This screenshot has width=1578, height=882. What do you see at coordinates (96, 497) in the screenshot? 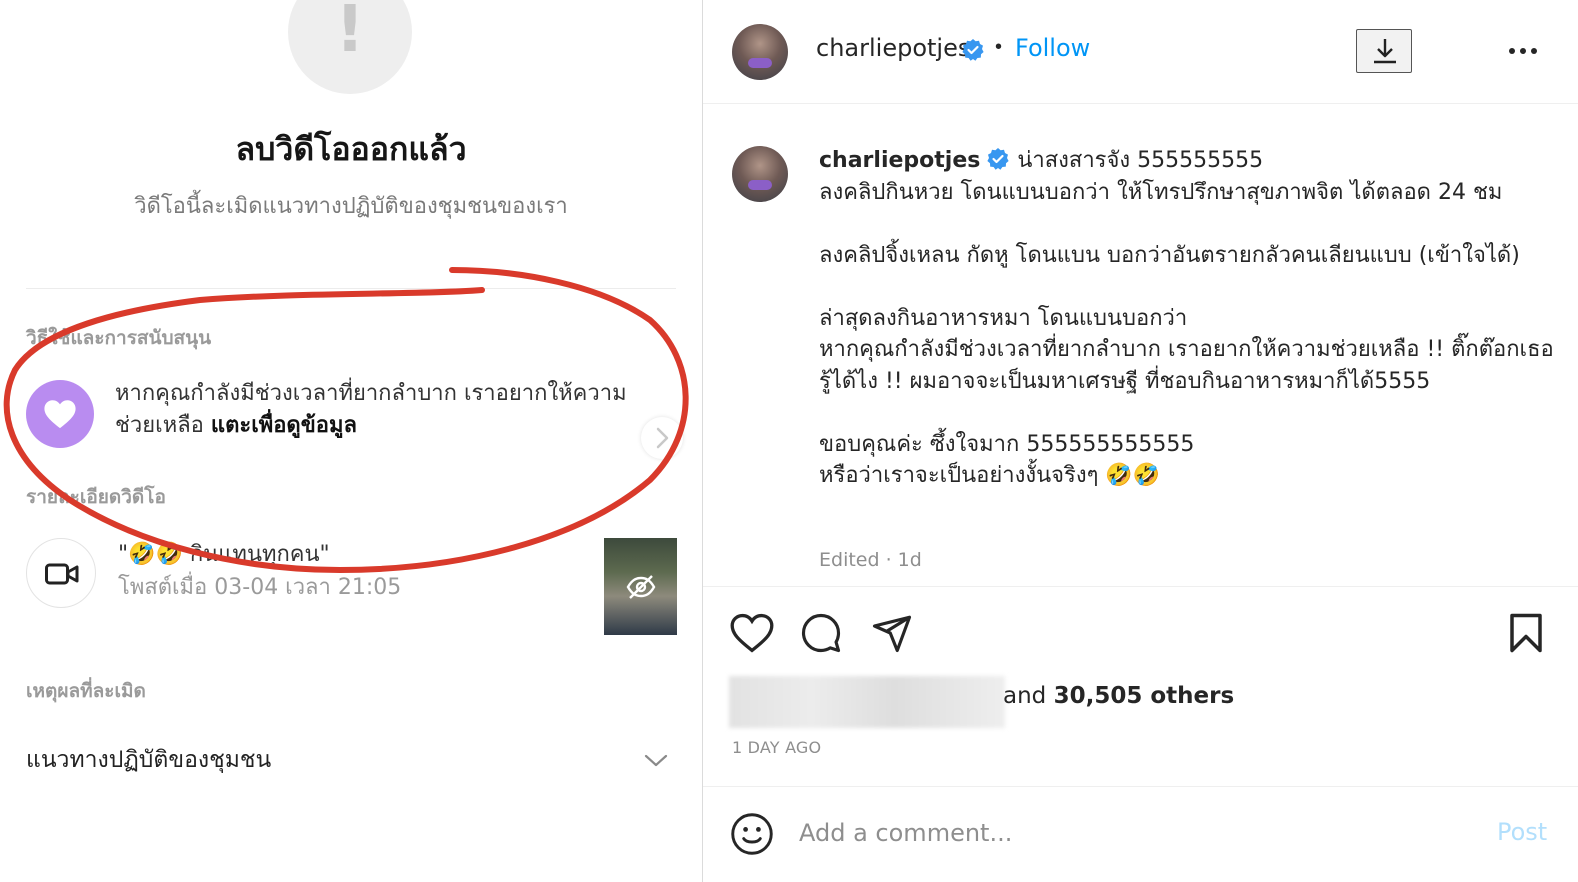
I see `video-details-label: รายละเอียดวิดีโอ` at bounding box center [96, 497].